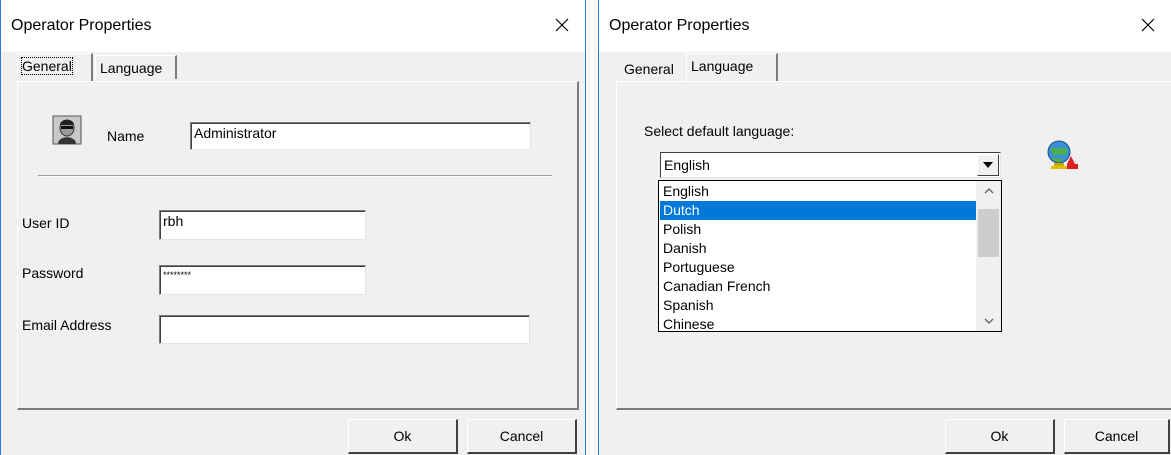  Describe the element at coordinates (818, 286) in the screenshot. I see `language-option: Canadian French` at that location.